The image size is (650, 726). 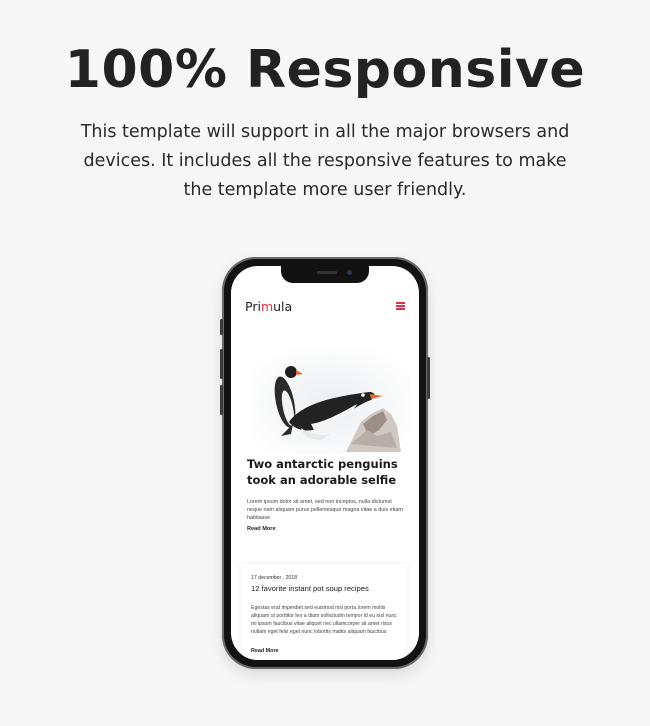 I want to click on phone-volume-up-button, so click(x=221, y=364).